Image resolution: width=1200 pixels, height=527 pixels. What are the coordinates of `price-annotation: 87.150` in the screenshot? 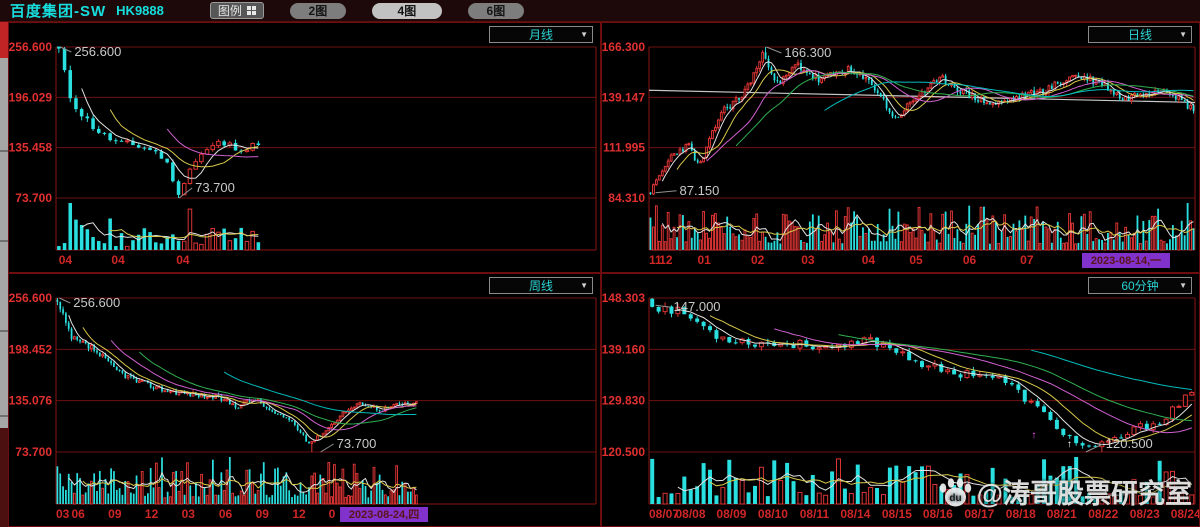 It's located at (700, 190).